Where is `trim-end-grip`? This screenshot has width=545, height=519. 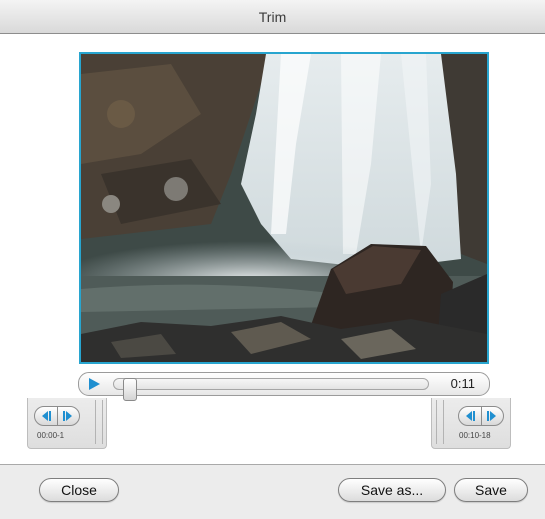
trim-end-grip is located at coordinates (440, 422).